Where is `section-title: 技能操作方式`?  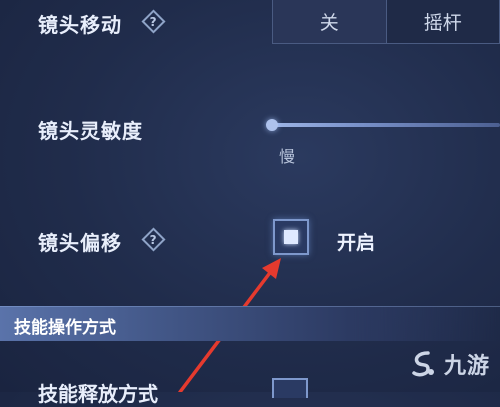
section-title: 技能操作方式 is located at coordinates (65, 328).